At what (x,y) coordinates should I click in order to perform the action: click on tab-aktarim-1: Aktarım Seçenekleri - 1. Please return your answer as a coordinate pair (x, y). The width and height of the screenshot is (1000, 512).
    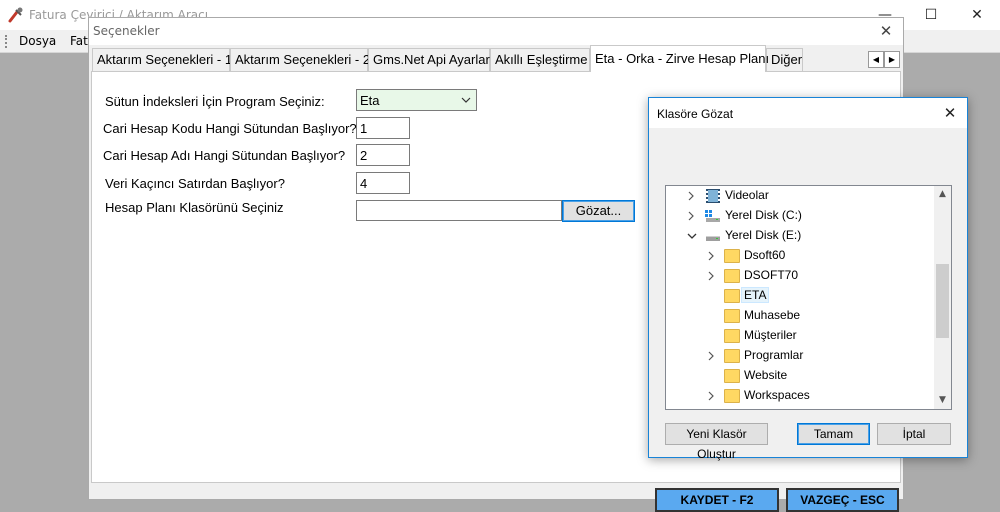
    Looking at the image, I should click on (162, 59).